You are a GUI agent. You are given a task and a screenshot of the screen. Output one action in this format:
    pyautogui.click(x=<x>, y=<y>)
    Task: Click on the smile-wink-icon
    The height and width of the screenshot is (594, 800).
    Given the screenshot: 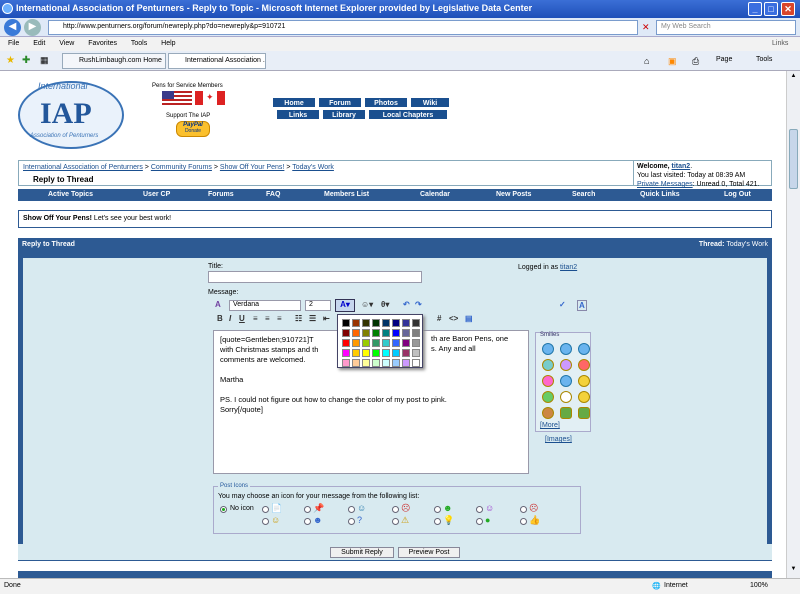 What is the action you would take?
    pyautogui.click(x=566, y=381)
    